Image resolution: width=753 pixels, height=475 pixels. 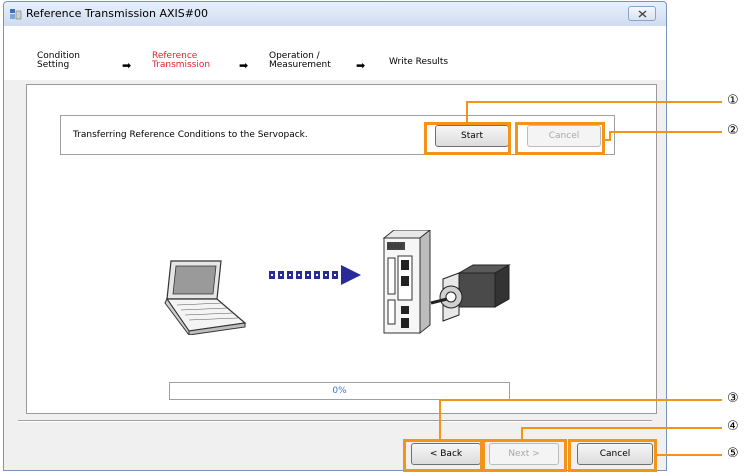 What do you see at coordinates (733, 100) in the screenshot?
I see `callout-1: ①` at bounding box center [733, 100].